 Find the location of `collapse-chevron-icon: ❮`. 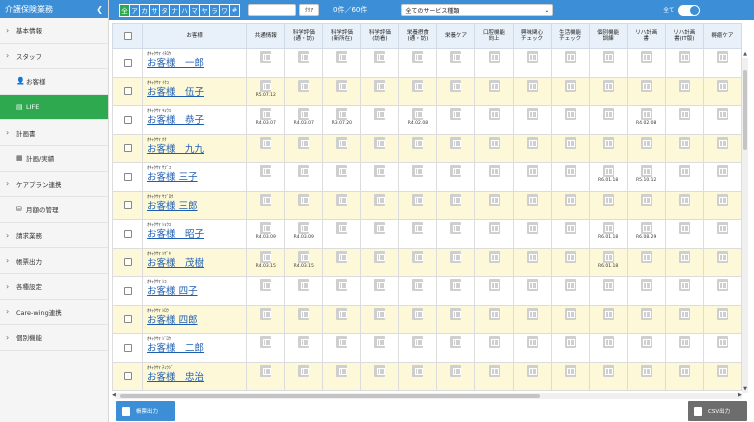

collapse-chevron-icon: ❮ is located at coordinates (99, 9).